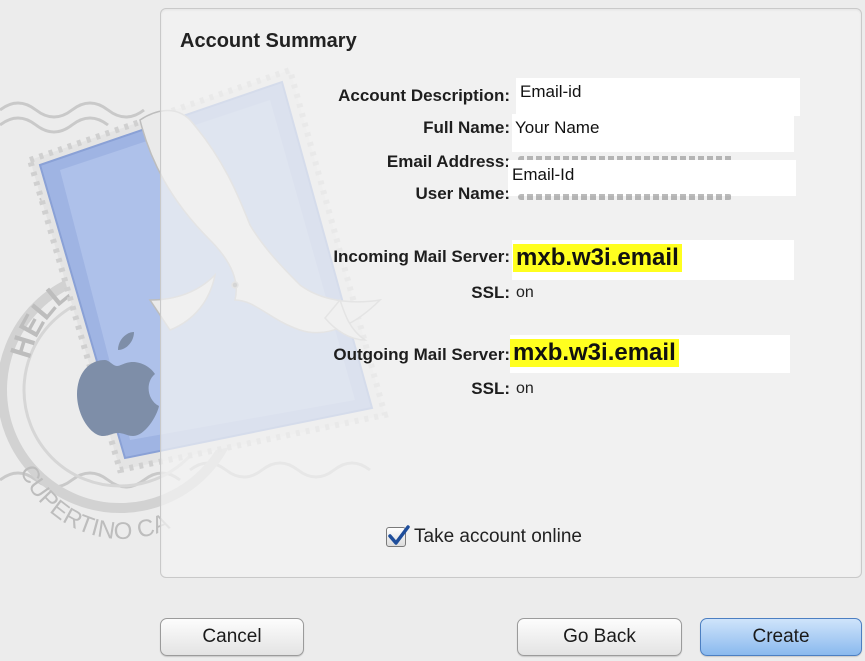 The height and width of the screenshot is (661, 865). I want to click on incoming-server-value: mxb.w3i.email, so click(597, 258).